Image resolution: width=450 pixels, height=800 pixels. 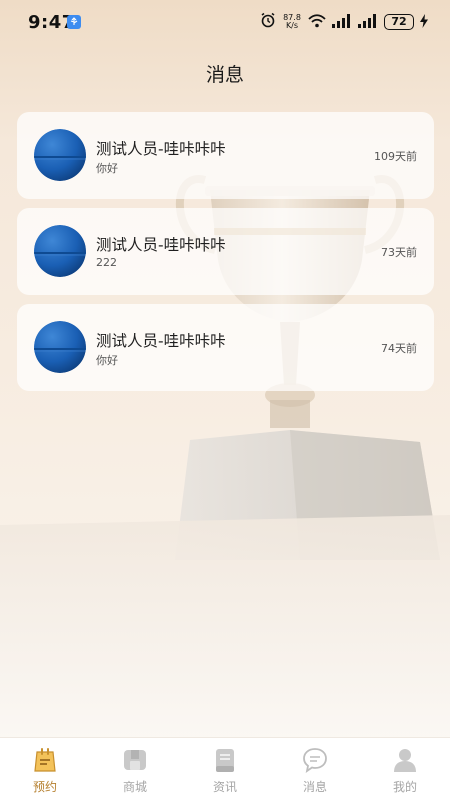 What do you see at coordinates (399, 348) in the screenshot?
I see `message-time: 74天前` at bounding box center [399, 348].